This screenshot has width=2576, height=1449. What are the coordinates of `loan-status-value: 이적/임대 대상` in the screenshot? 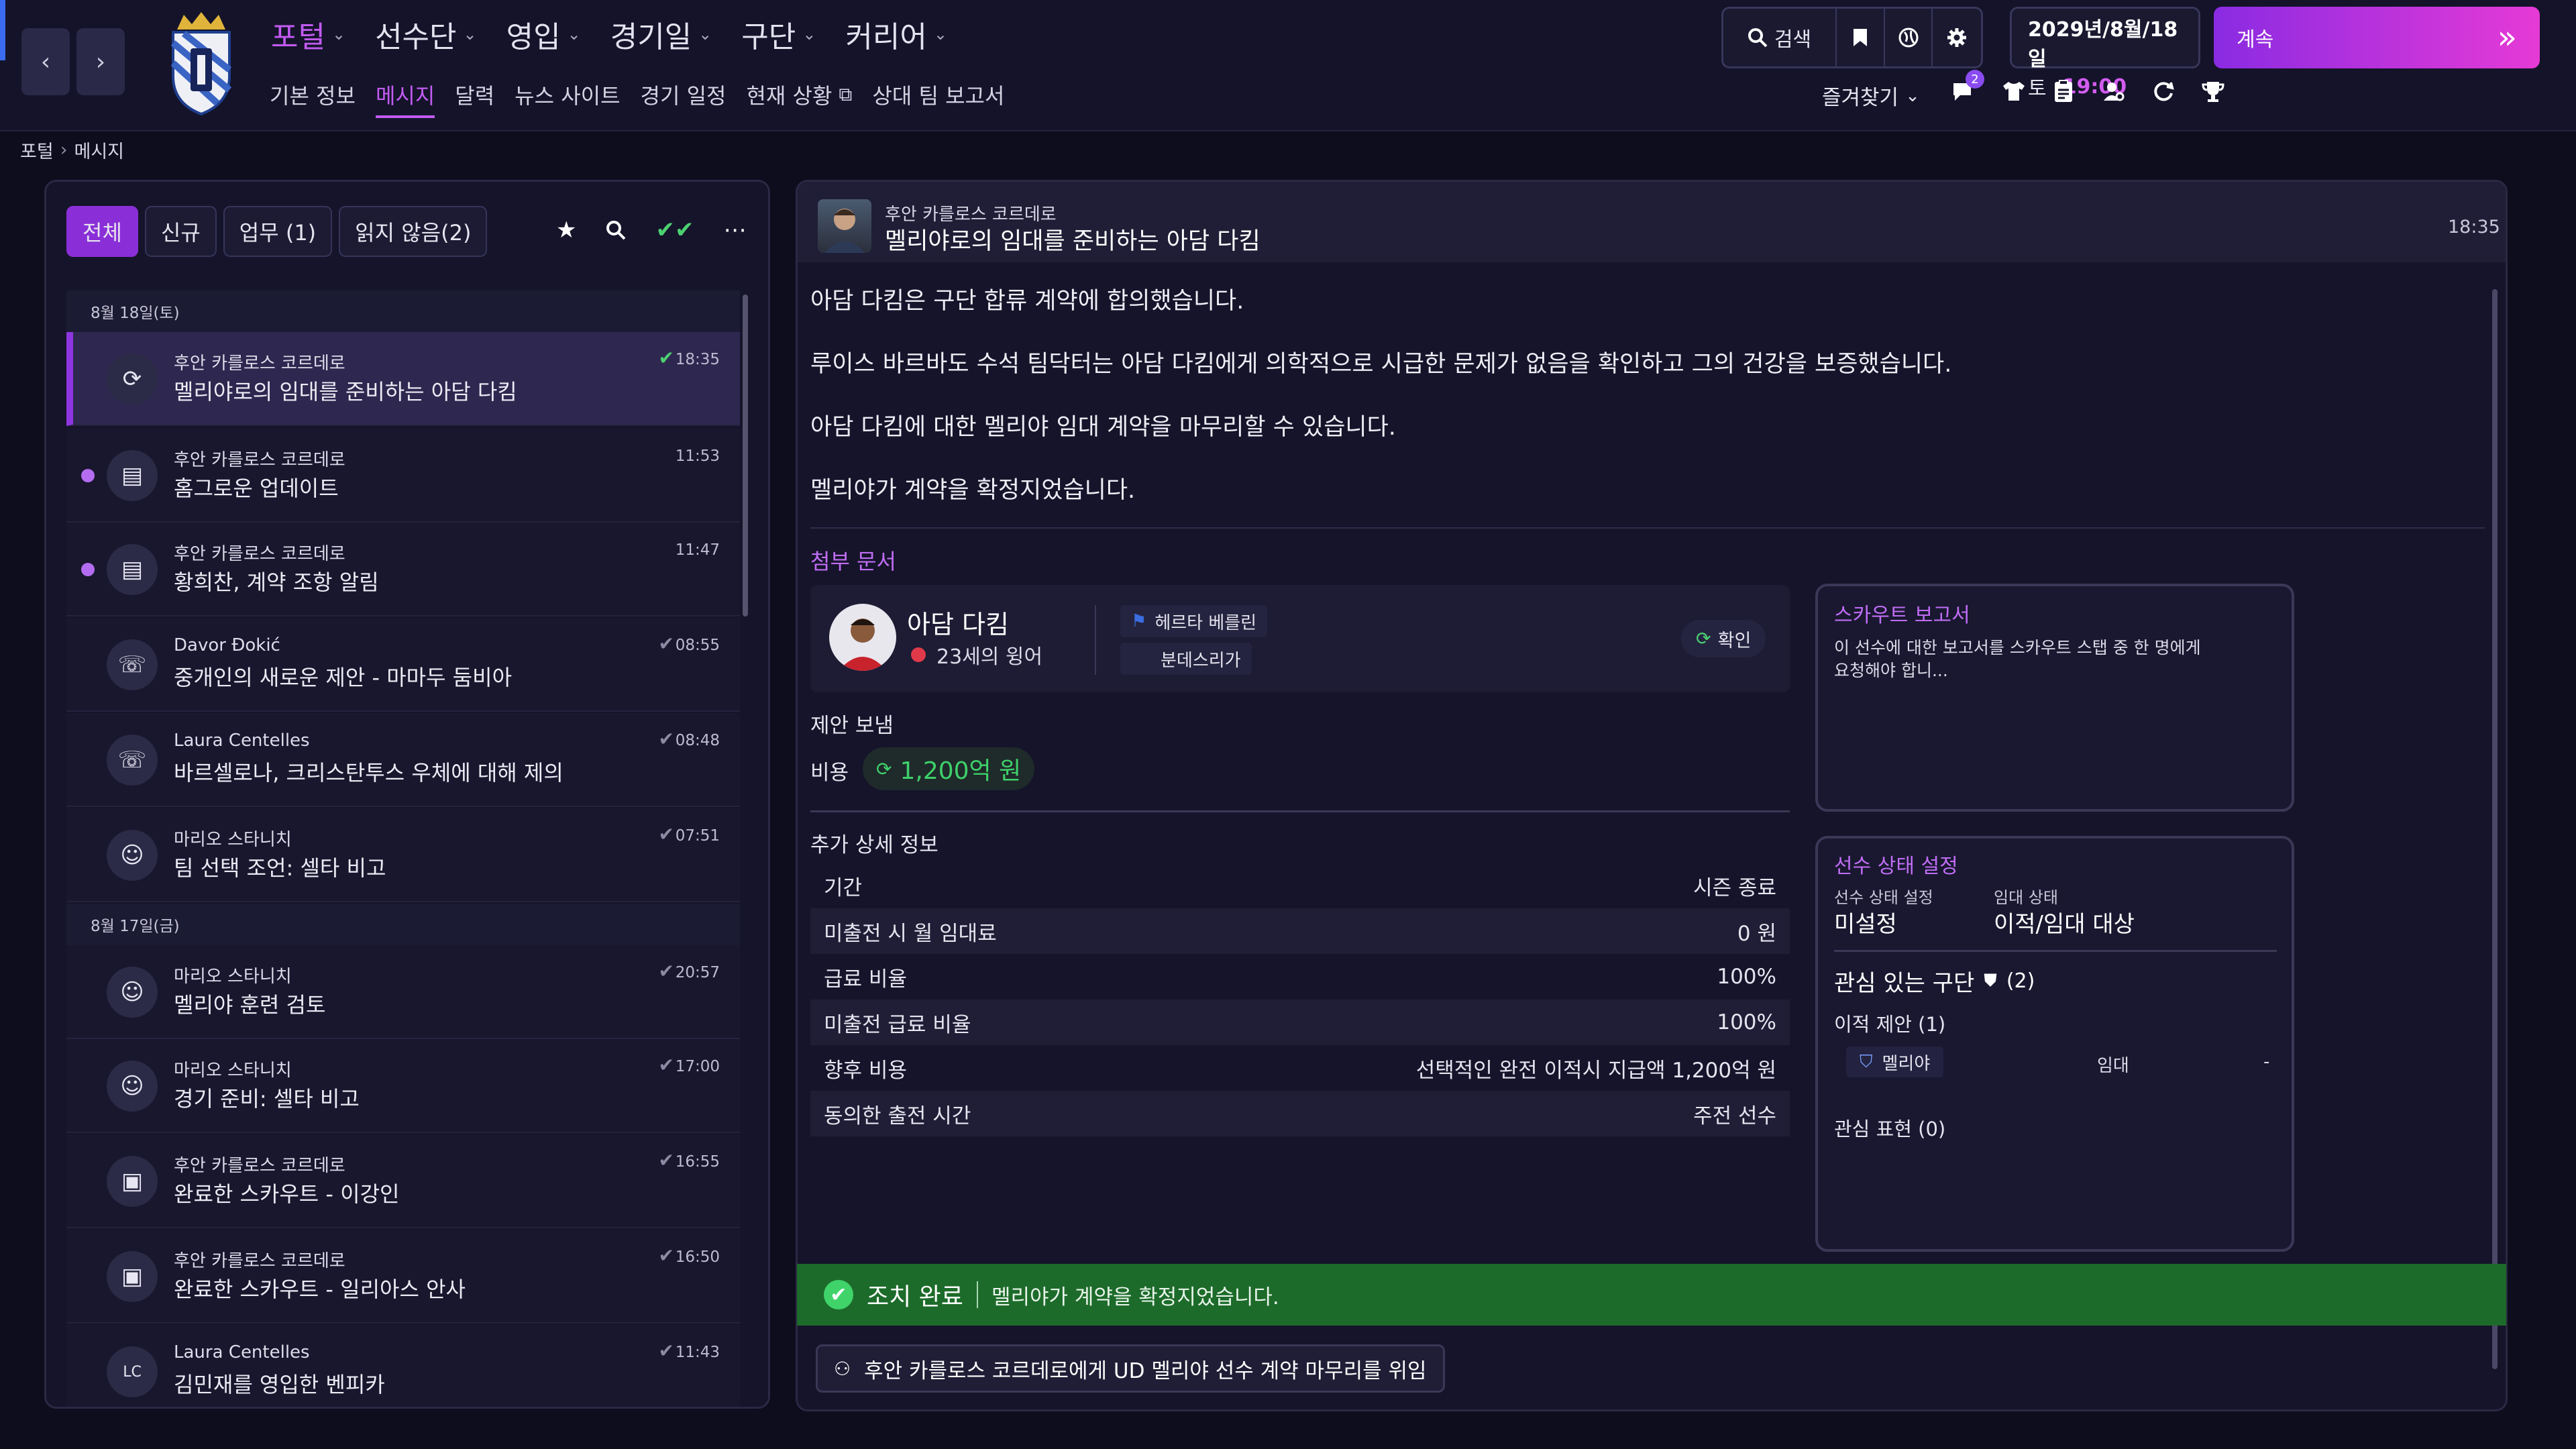 It's located at (2064, 922).